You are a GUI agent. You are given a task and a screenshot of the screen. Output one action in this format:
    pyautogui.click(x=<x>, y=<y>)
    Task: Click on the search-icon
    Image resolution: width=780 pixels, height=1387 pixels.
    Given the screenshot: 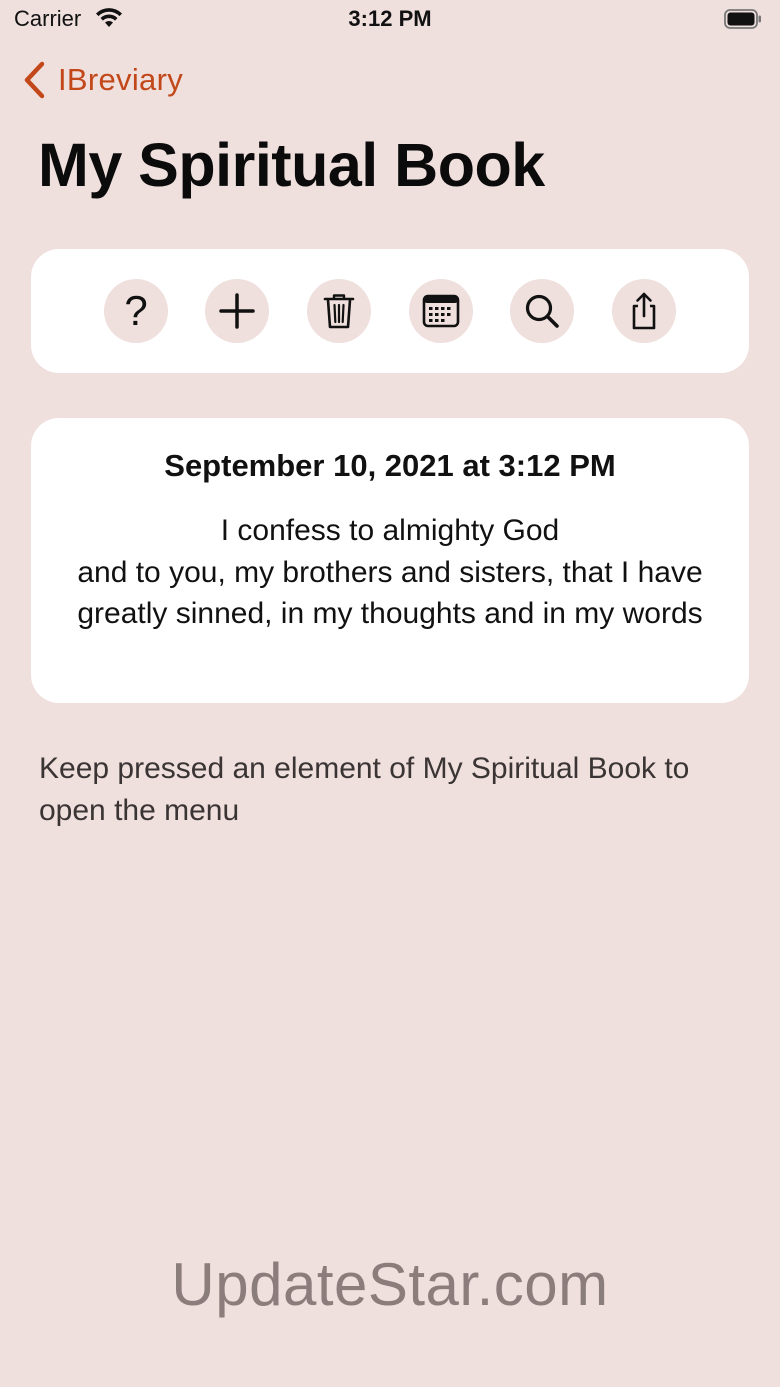 What is the action you would take?
    pyautogui.click(x=542, y=311)
    